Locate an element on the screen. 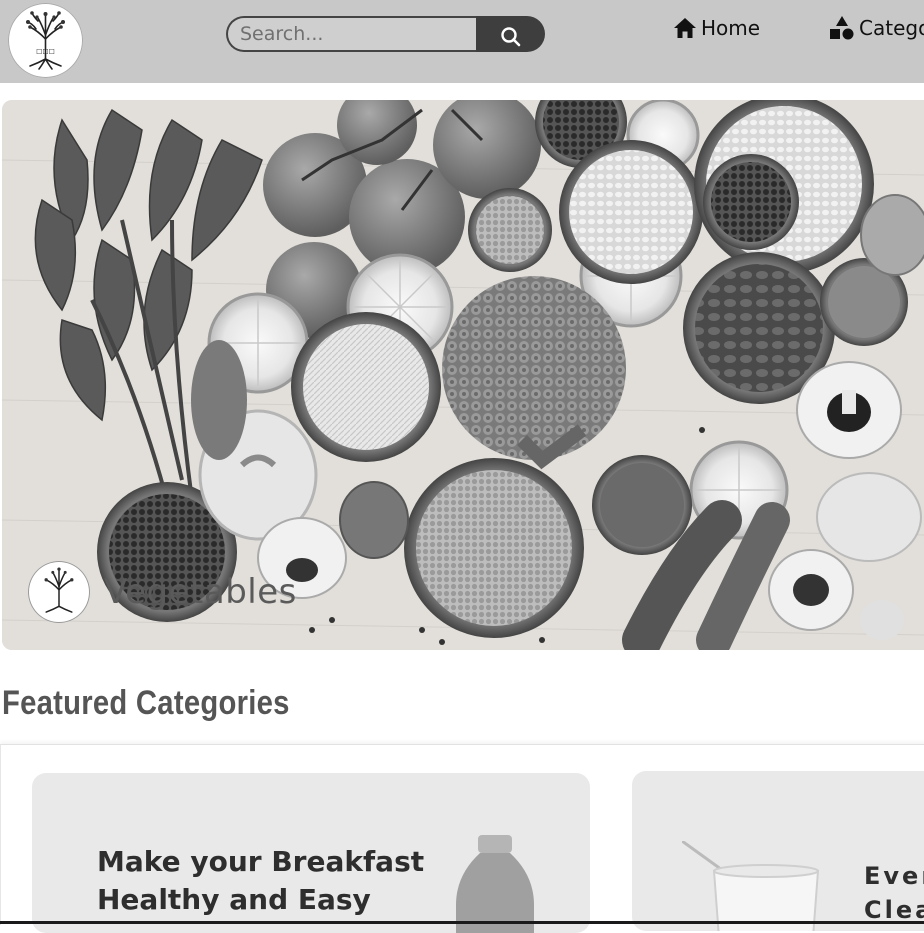 The image size is (924, 933). home-icon is located at coordinates (685, 28).